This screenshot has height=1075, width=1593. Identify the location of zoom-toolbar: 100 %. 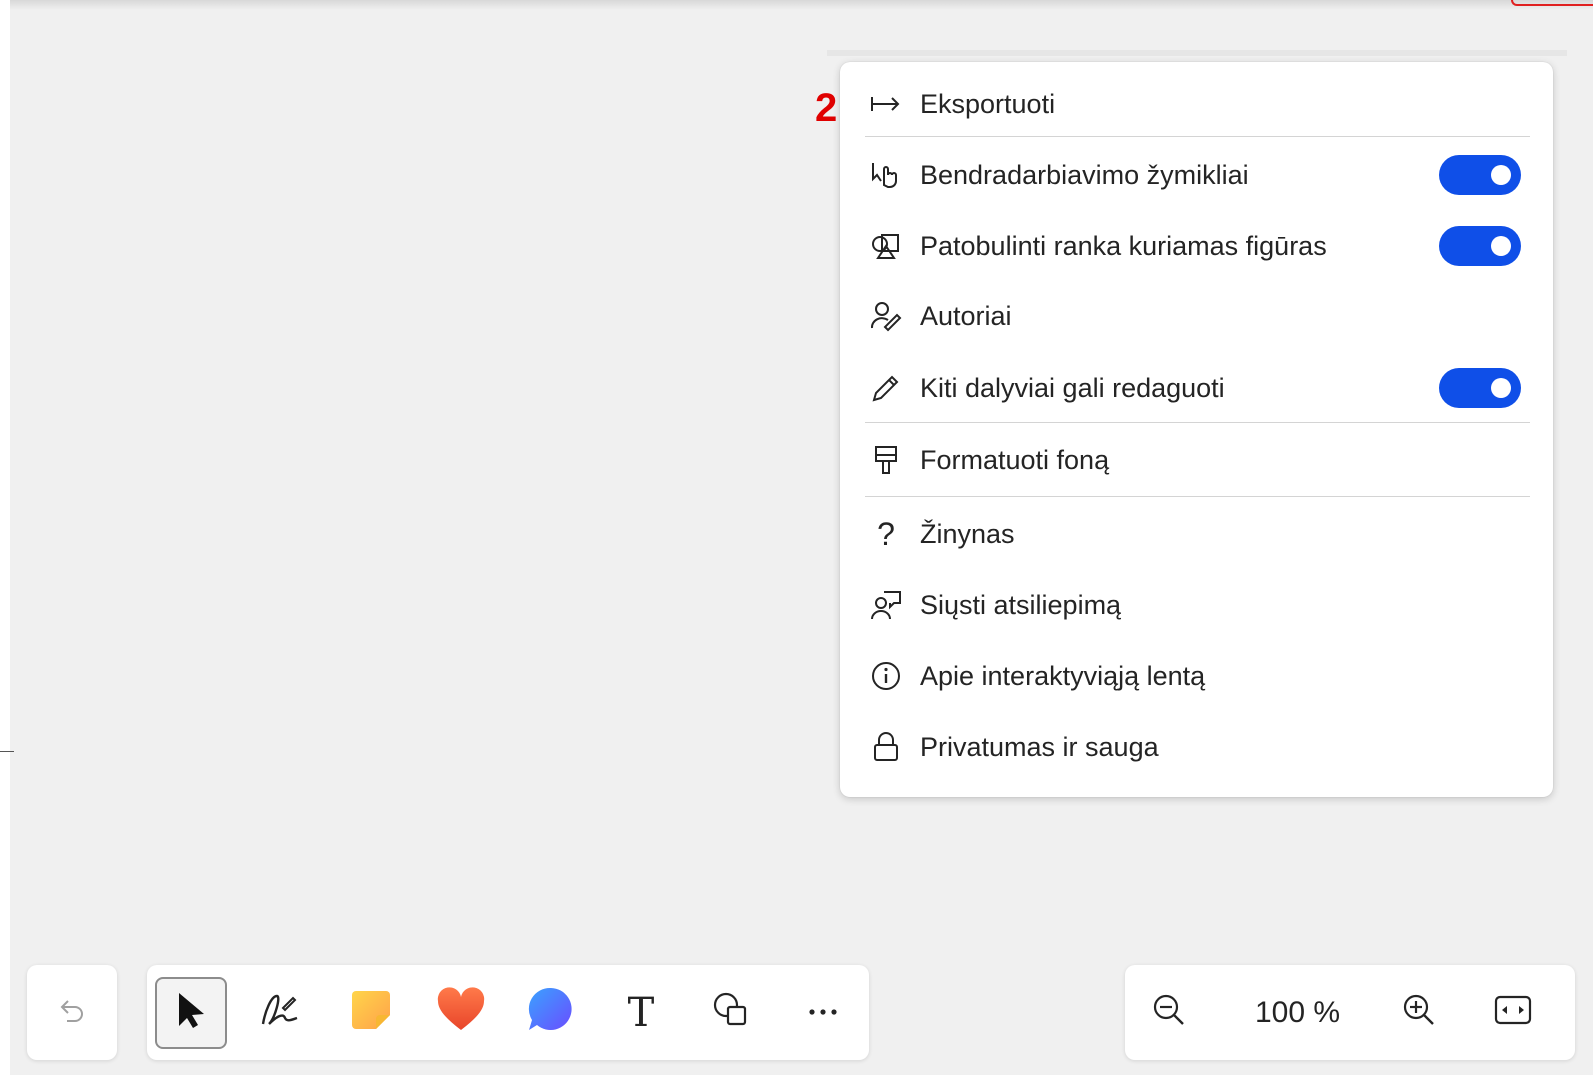
(1350, 1012).